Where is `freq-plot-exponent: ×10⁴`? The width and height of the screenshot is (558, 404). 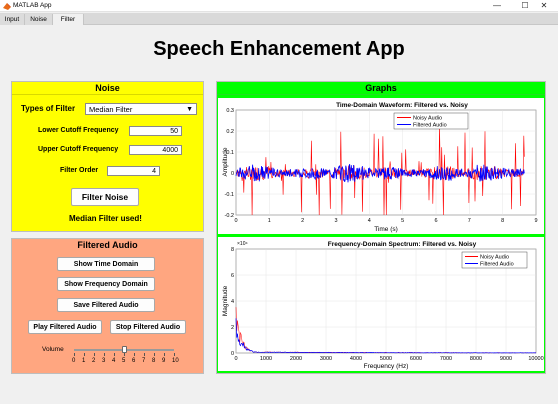
freq-plot-exponent: ×10⁴ is located at coordinates (242, 244).